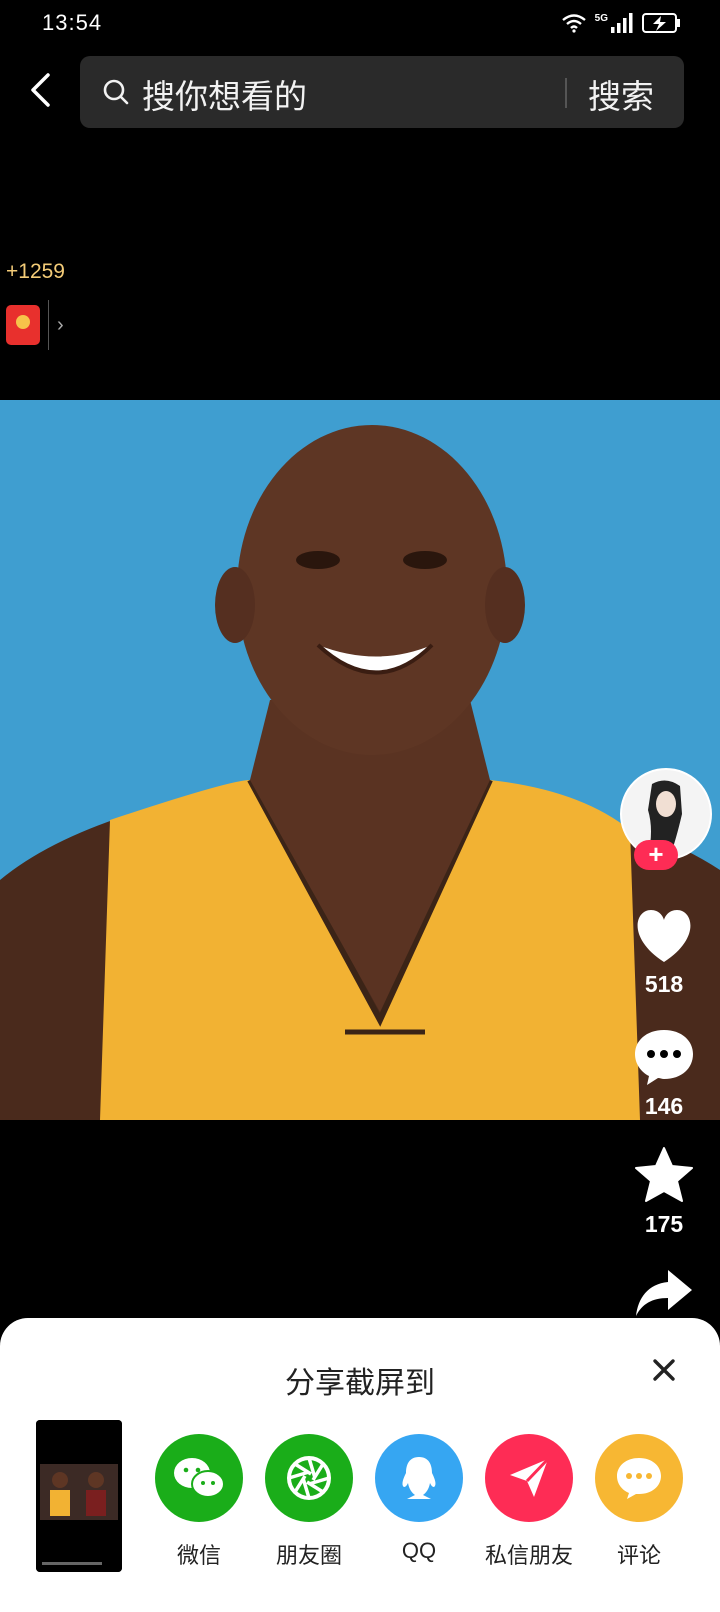 This screenshot has height=1612, width=720. What do you see at coordinates (116, 92) in the screenshot?
I see `search-icon` at bounding box center [116, 92].